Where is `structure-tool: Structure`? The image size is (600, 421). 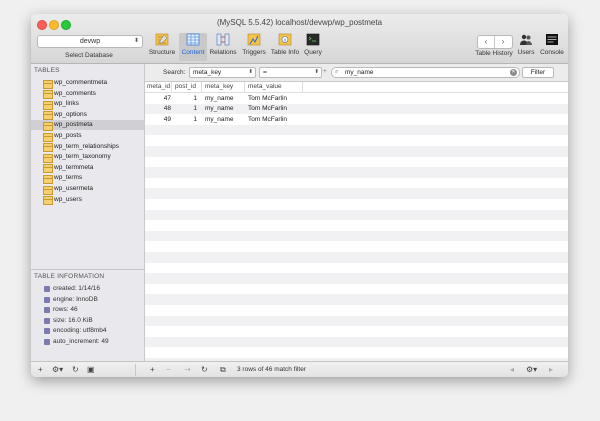
structure-tool: Structure is located at coordinates (162, 47).